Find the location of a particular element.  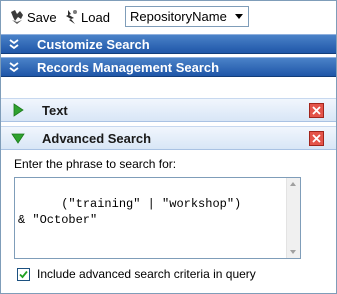

repository-select: RepositoryName is located at coordinates (187, 16).